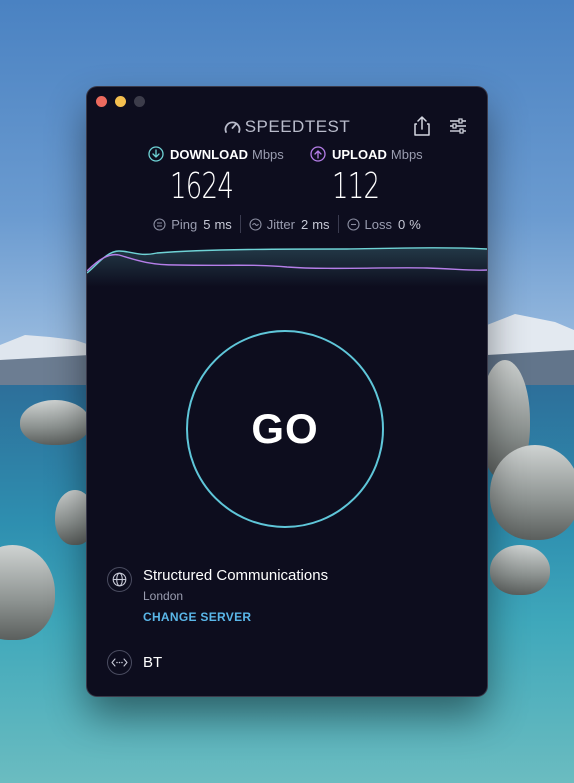 This screenshot has height=783, width=574. Describe the element at coordinates (359, 154) in the screenshot. I see `upload-label: UPLOAD` at that location.